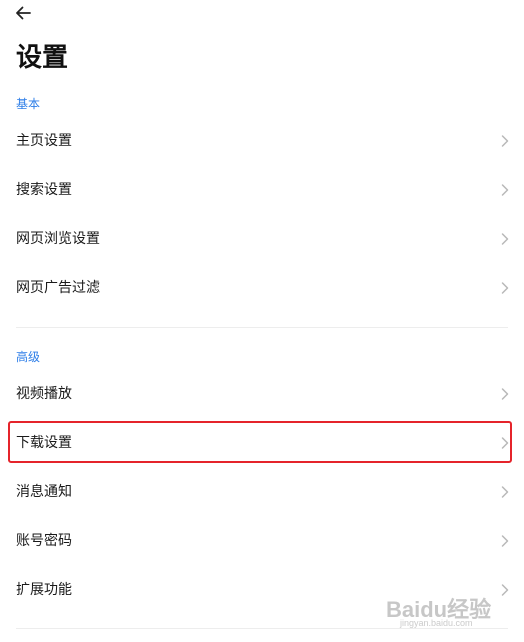 The width and height of the screenshot is (524, 642). What do you see at coordinates (44, 590) in the screenshot?
I see `row-label: 扩展功能` at bounding box center [44, 590].